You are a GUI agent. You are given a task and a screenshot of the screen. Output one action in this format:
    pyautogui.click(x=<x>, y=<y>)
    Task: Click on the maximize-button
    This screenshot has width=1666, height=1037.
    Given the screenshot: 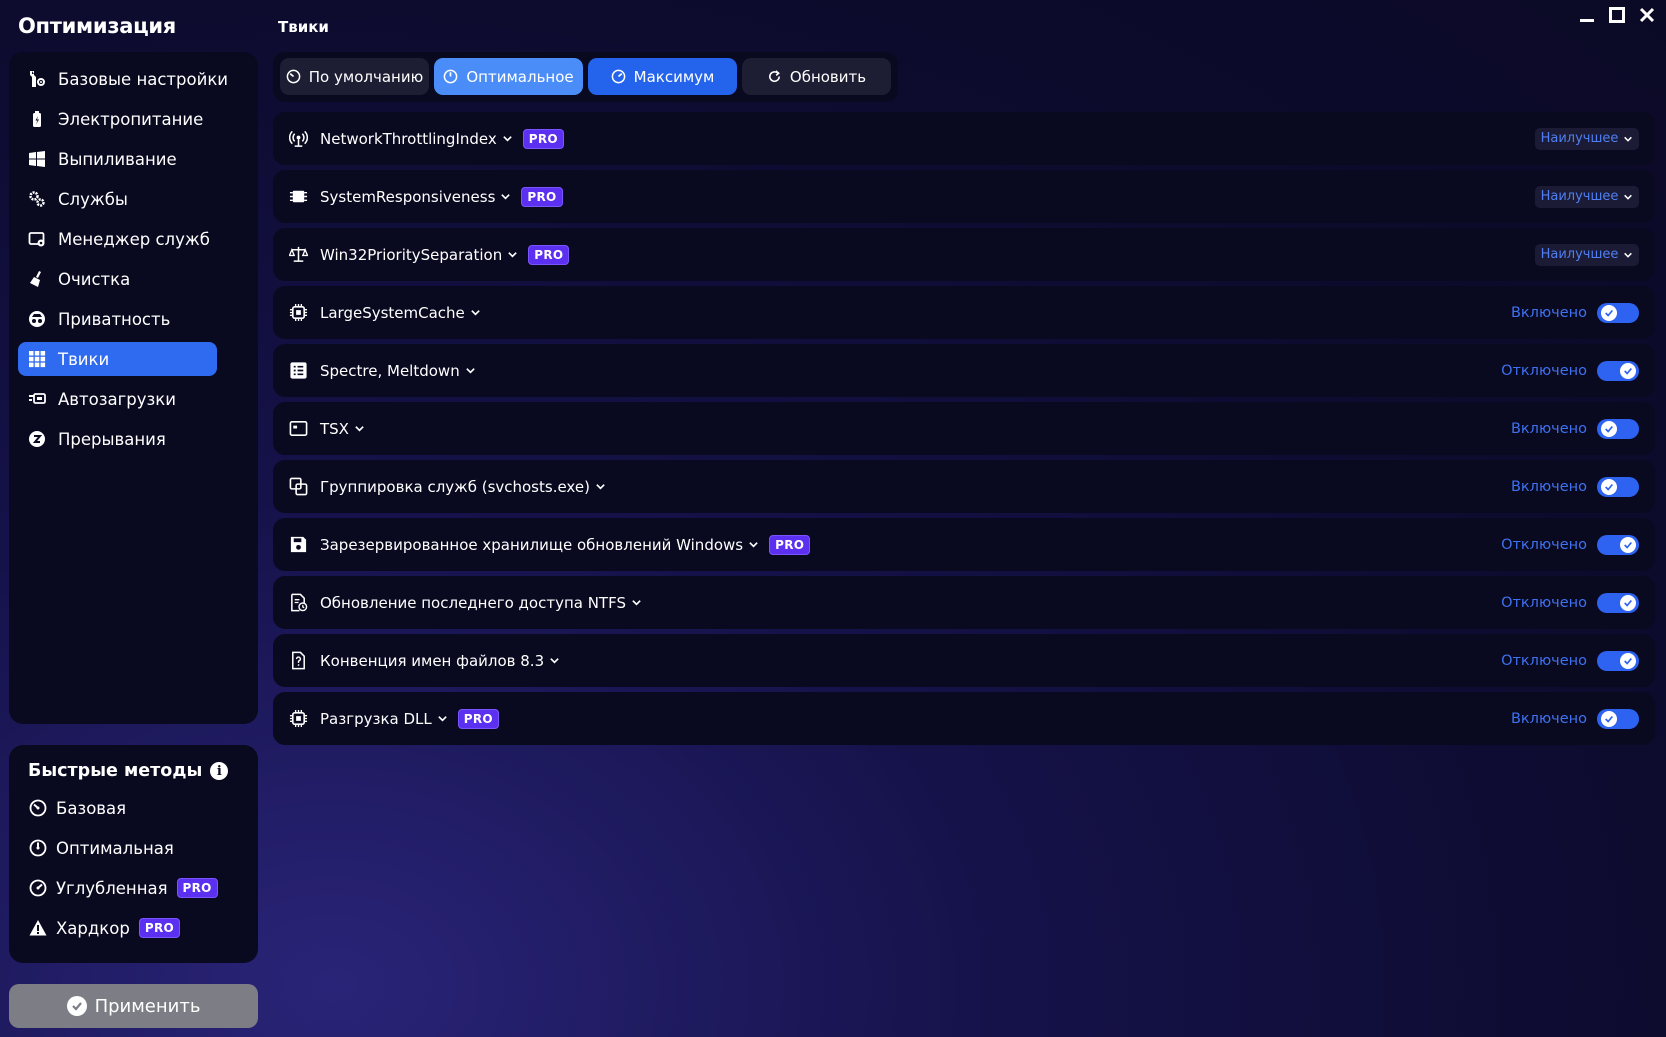 What is the action you would take?
    pyautogui.click(x=1617, y=15)
    